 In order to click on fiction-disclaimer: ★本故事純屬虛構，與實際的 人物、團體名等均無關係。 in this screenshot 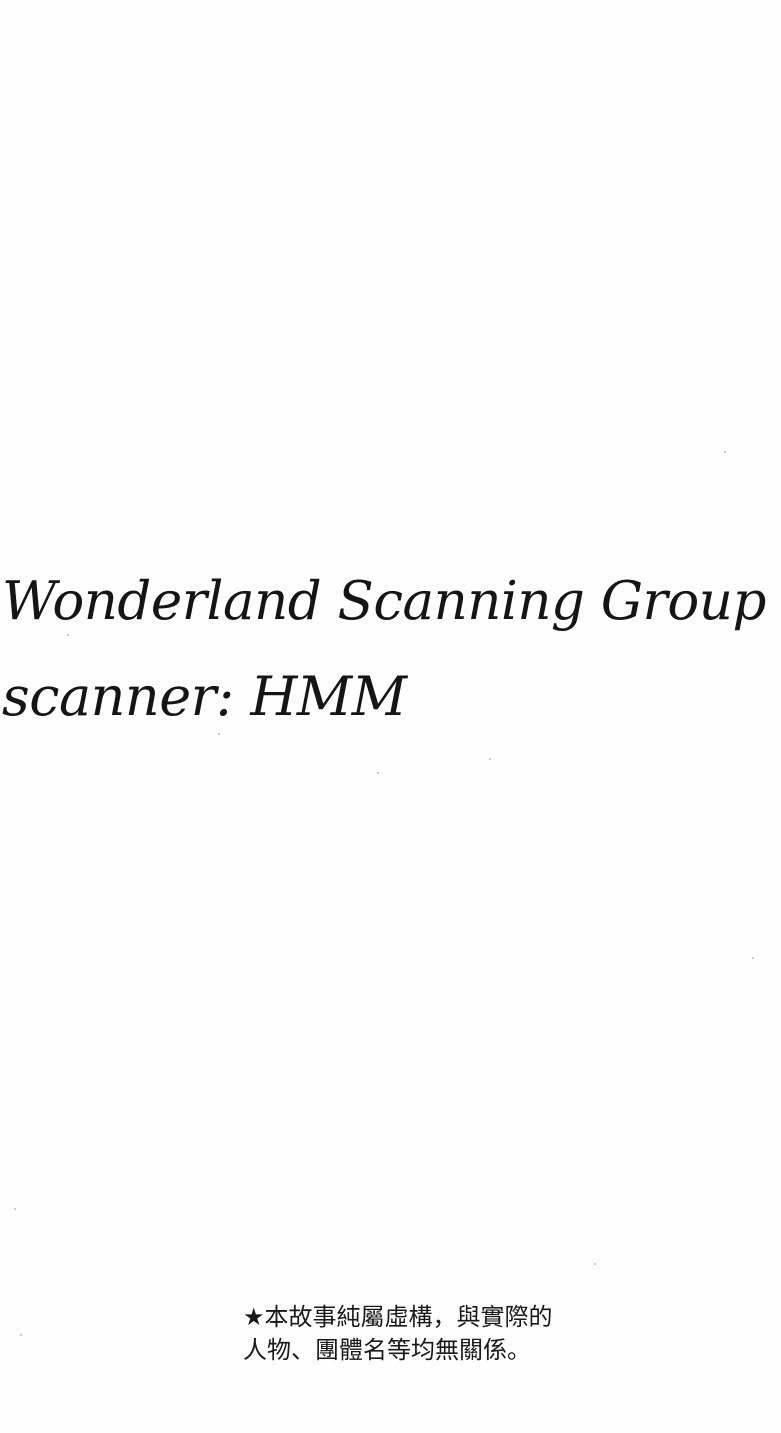, I will do `click(433, 1334)`.